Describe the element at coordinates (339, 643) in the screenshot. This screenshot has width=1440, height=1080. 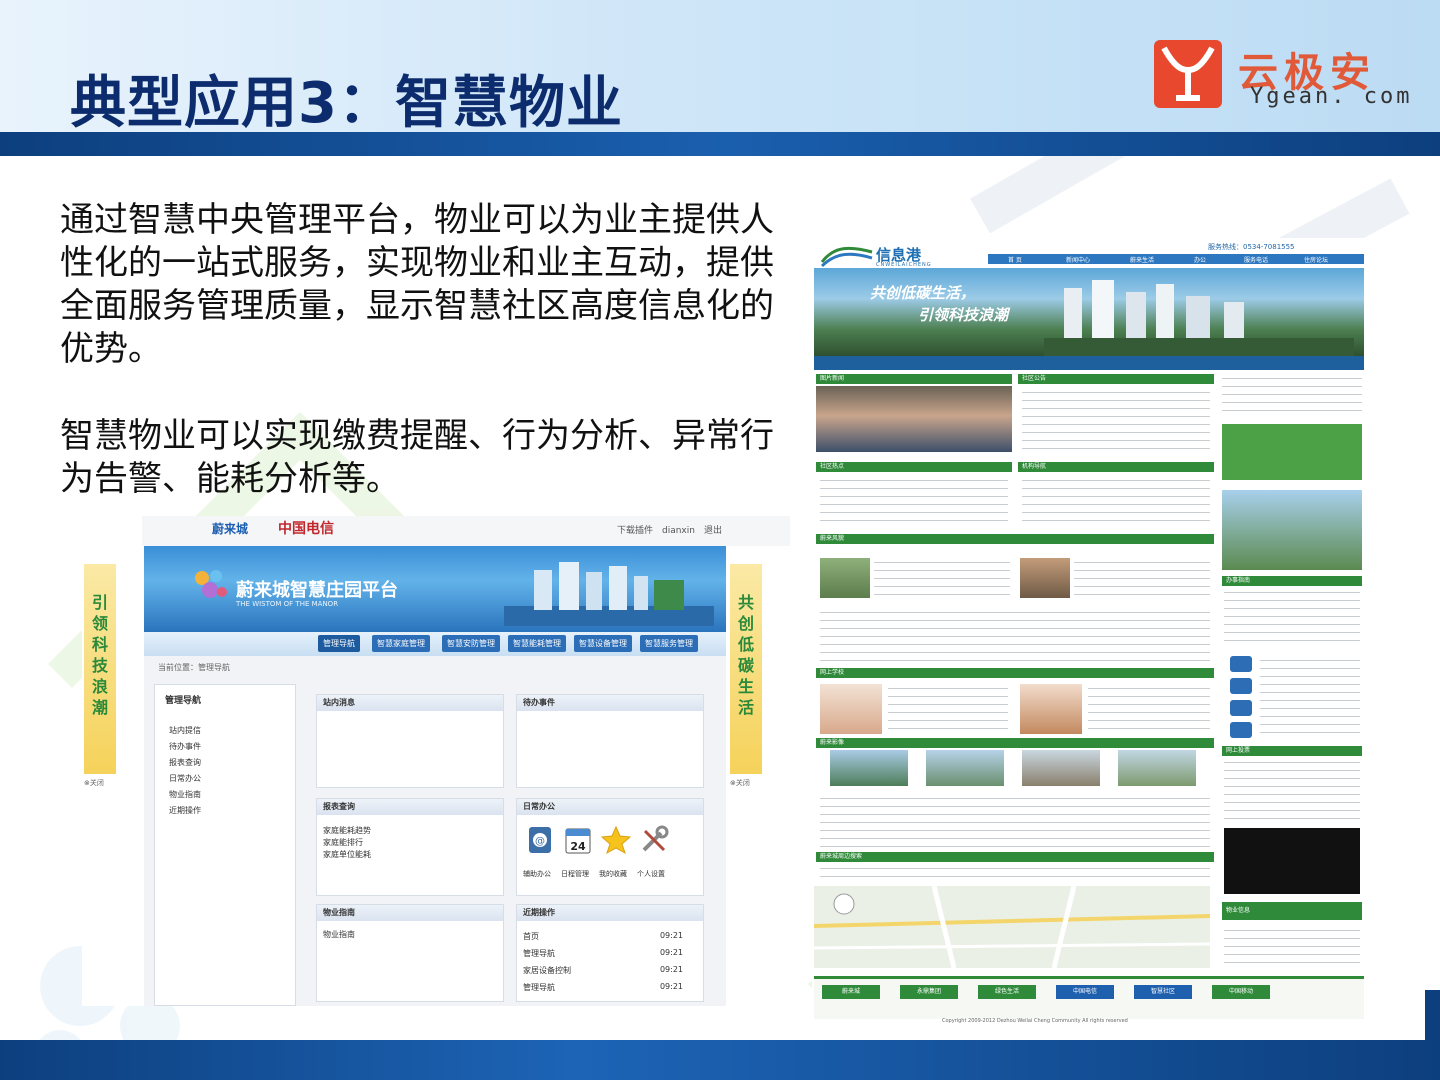
I see `tab-manage-nav: 管理导航` at that location.